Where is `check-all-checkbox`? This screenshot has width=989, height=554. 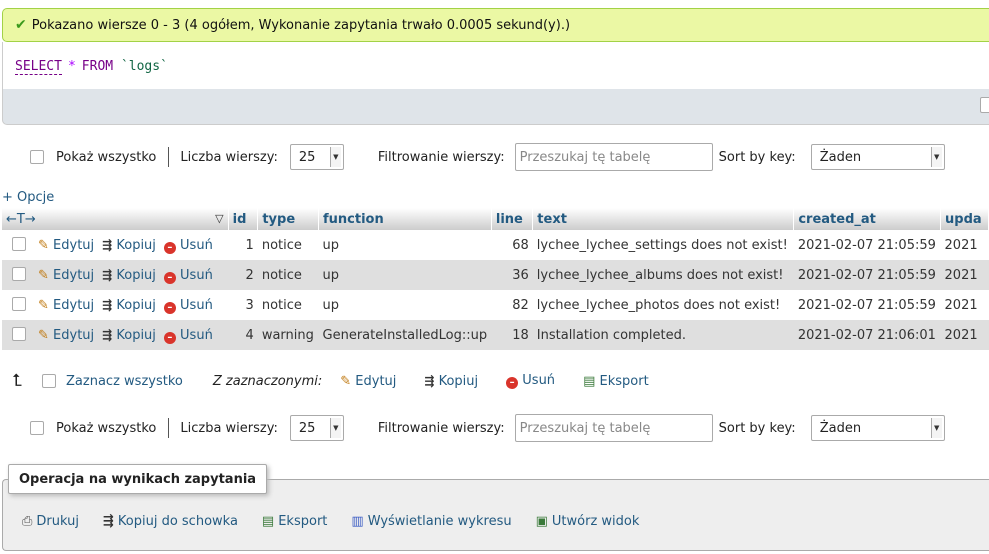 check-all-checkbox is located at coordinates (49, 381).